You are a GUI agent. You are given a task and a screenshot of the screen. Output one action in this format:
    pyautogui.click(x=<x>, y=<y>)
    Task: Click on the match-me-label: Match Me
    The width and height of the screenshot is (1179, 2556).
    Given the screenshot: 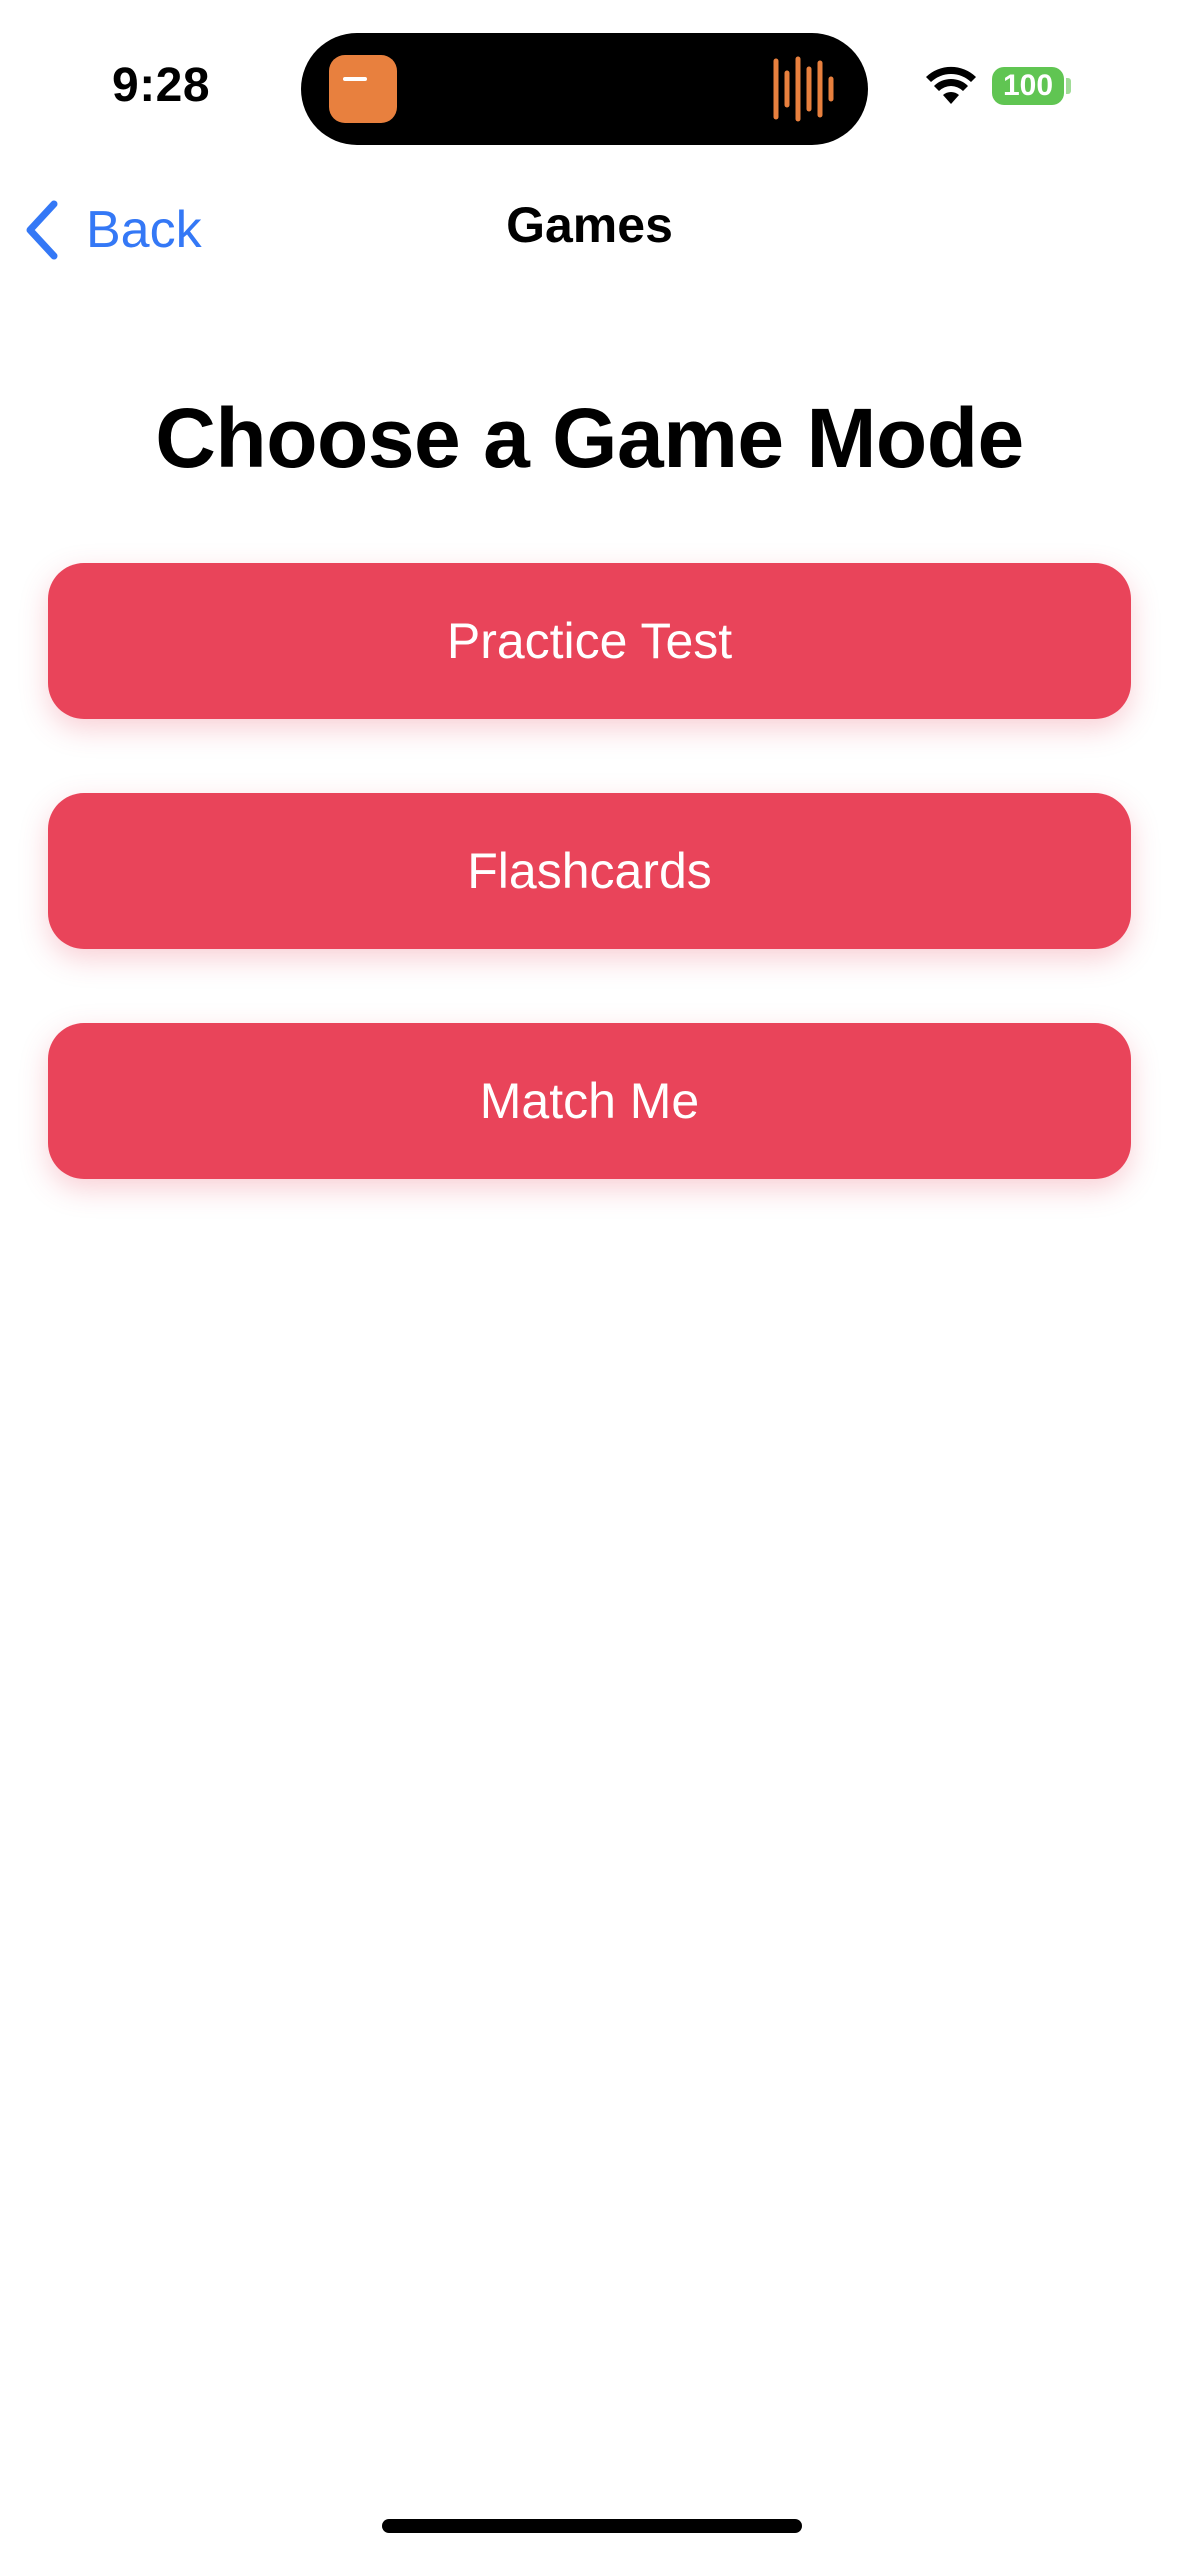 What is the action you would take?
    pyautogui.click(x=589, y=1101)
    